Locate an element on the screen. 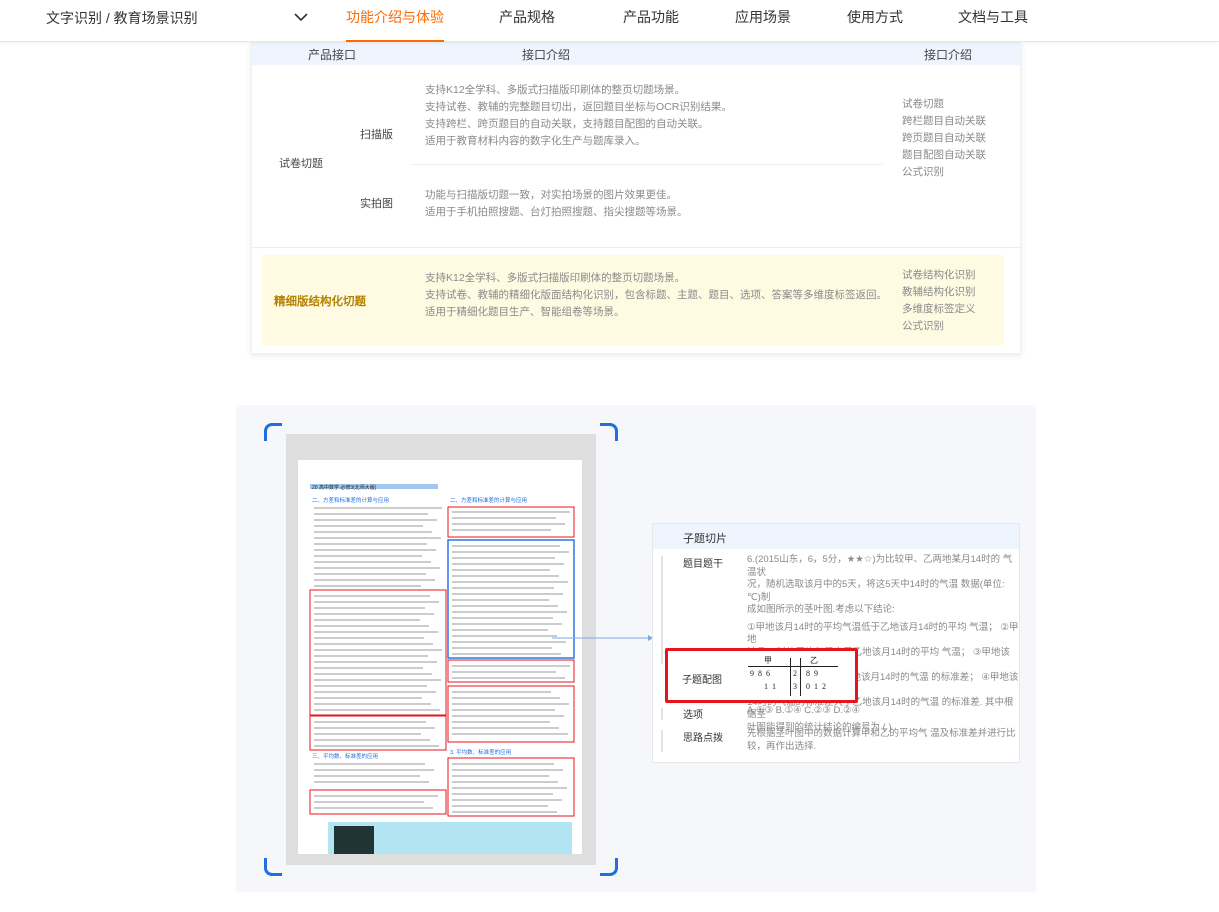 The height and width of the screenshot is (912, 1219). sub-label-scan: 扫描版 is located at coordinates (376, 135).